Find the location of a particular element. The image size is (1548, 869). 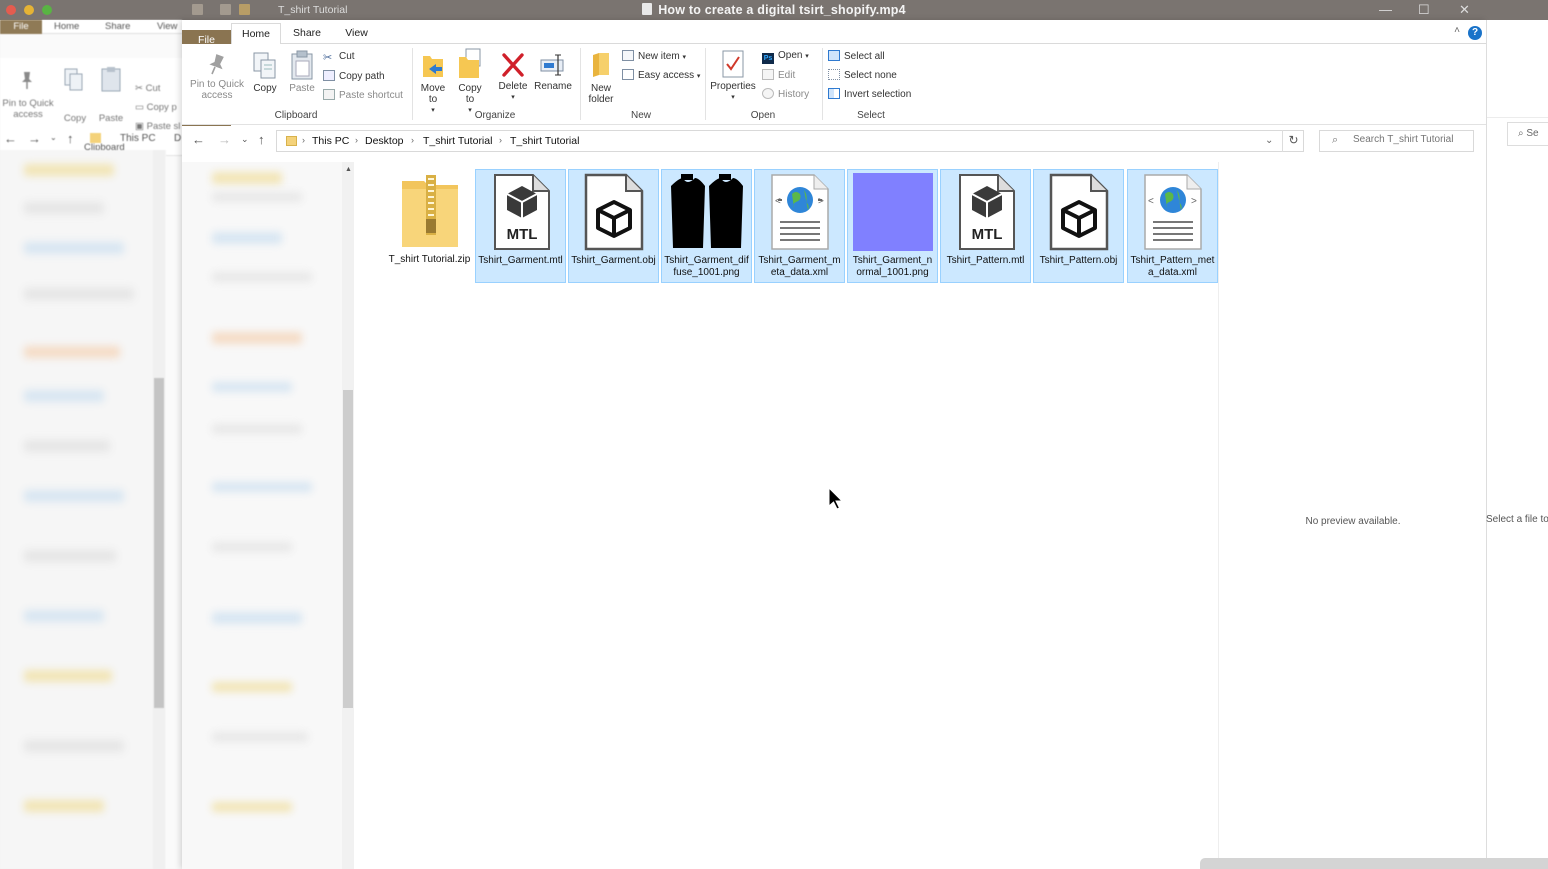

easy-access-button: Easy access ▾ is located at coordinates (661, 75).